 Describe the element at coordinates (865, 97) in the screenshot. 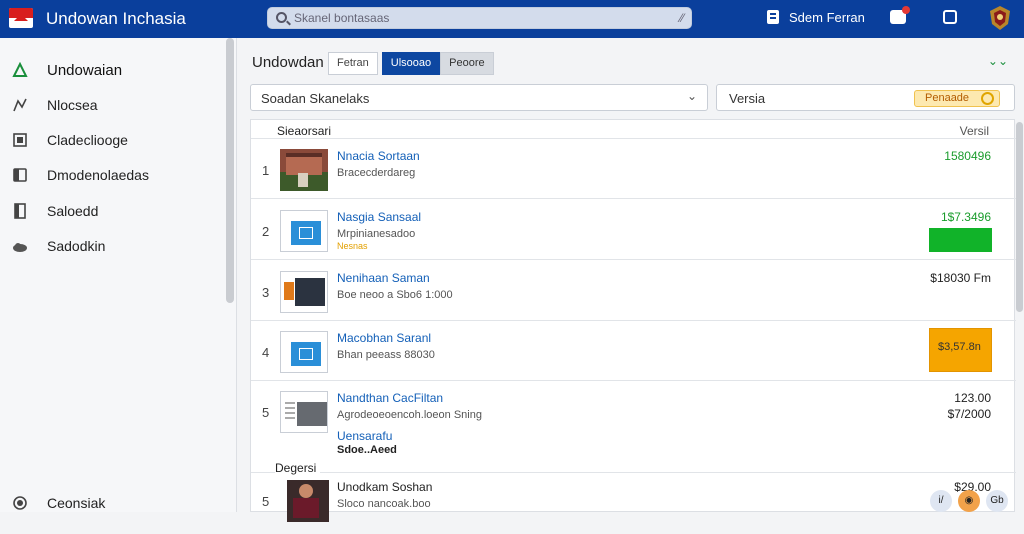

I see `version-field: Versia Penaade` at that location.